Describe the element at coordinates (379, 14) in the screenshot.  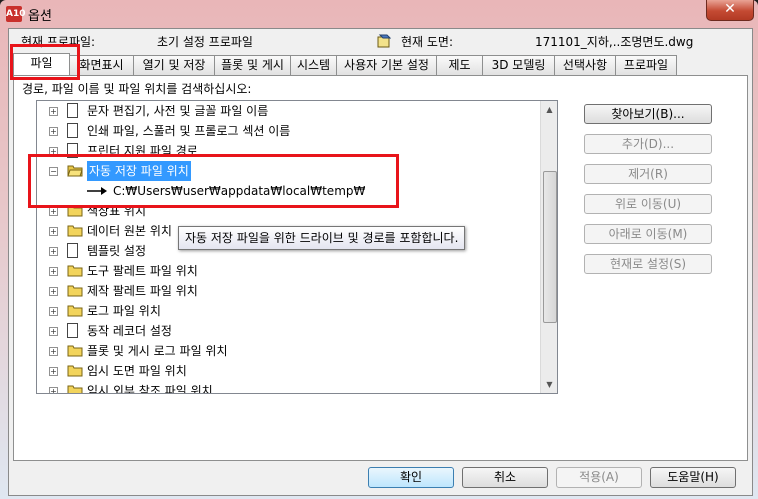
I see `title-bar: A10 옵션 ✕` at that location.